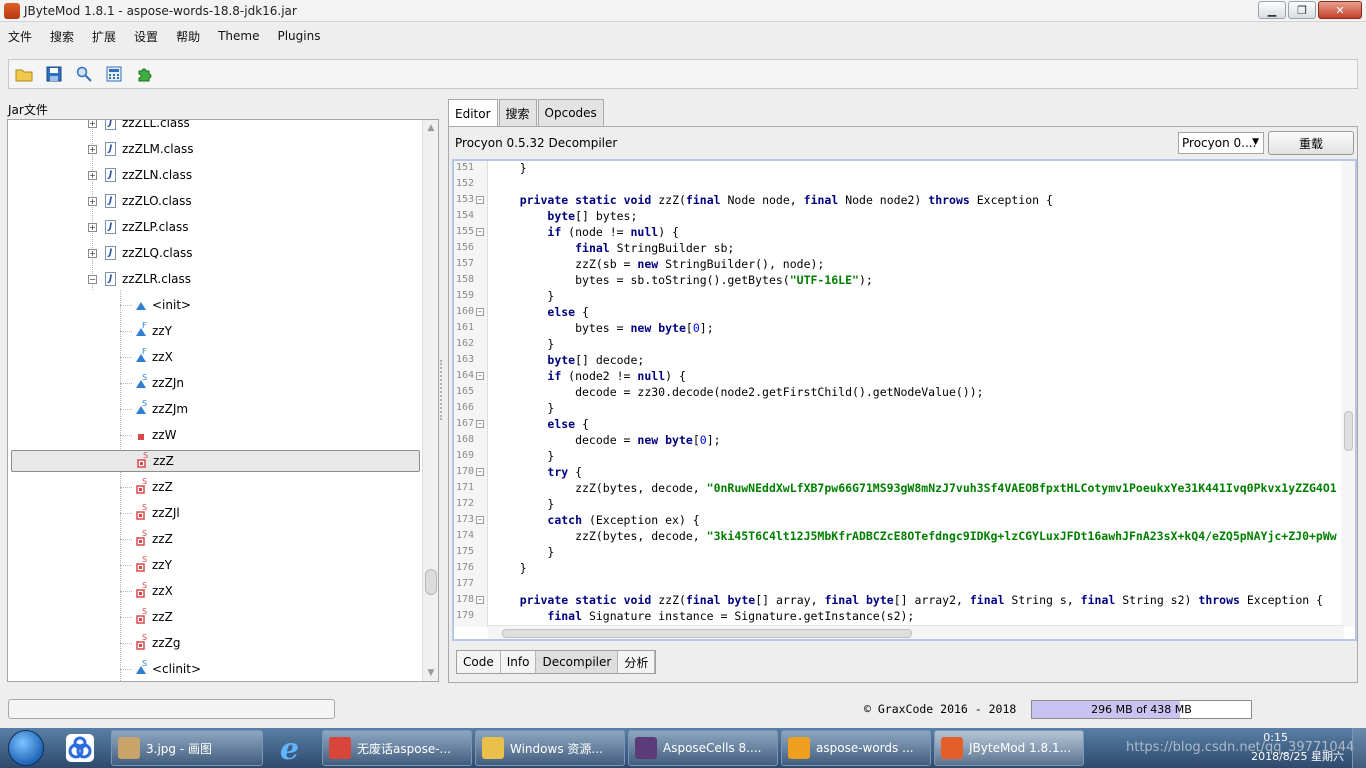 The height and width of the screenshot is (768, 1366). Describe the element at coordinates (253, 149) in the screenshot. I see `tree-class-node: + JzzZLM.class` at that location.